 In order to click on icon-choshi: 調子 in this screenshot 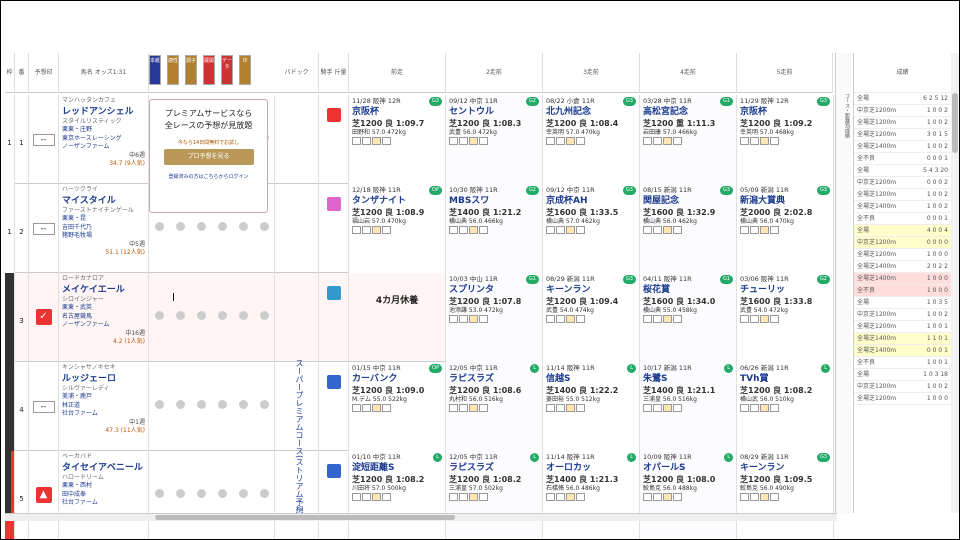, I will do `click(191, 70)`.